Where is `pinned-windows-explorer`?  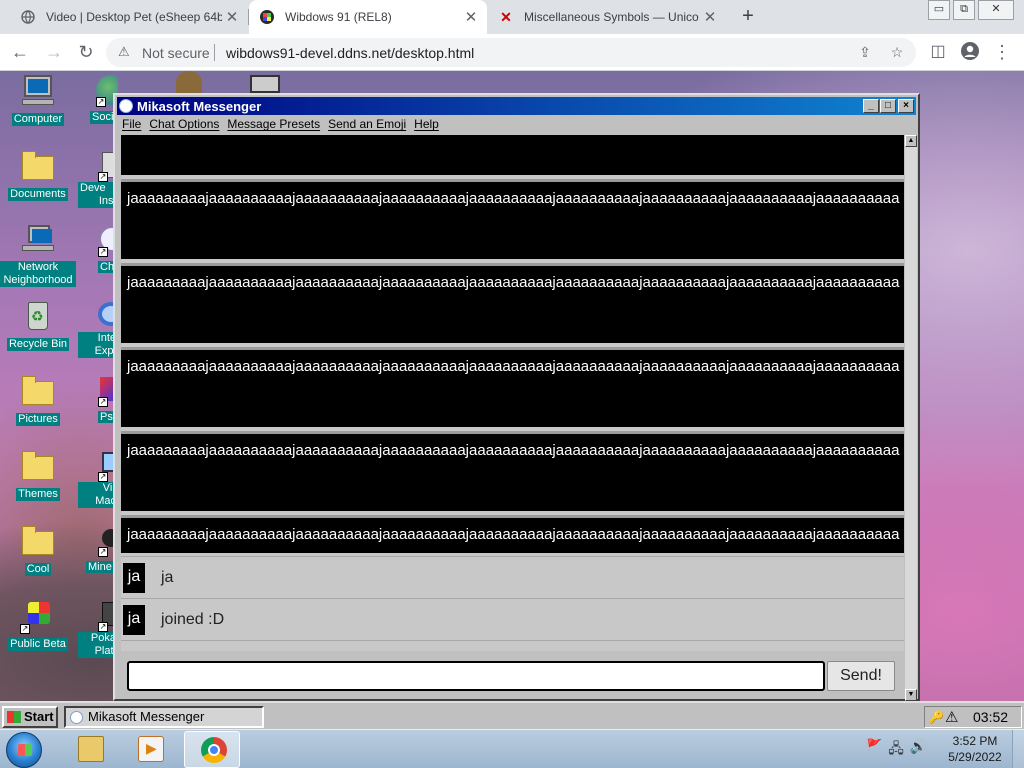 pinned-windows-explorer is located at coordinates (90, 749).